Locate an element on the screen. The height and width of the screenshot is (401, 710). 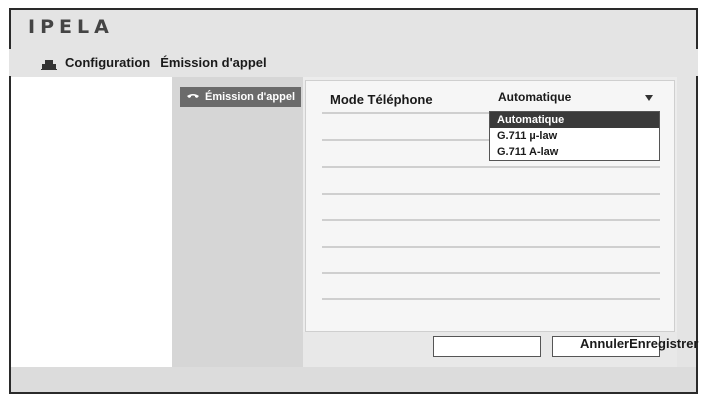
dropdown-option-g711-a-law: G.711 A-law is located at coordinates (574, 152).